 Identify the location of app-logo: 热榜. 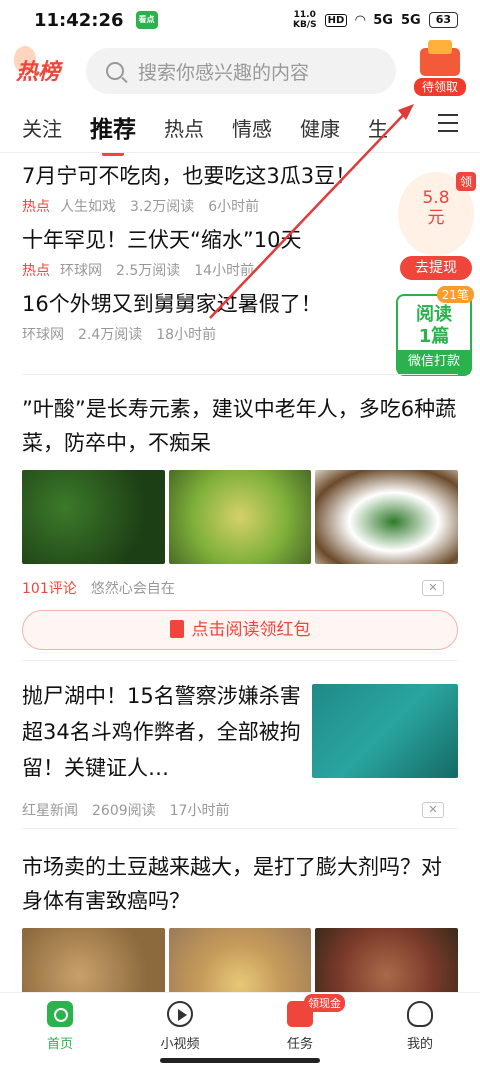
(38, 72).